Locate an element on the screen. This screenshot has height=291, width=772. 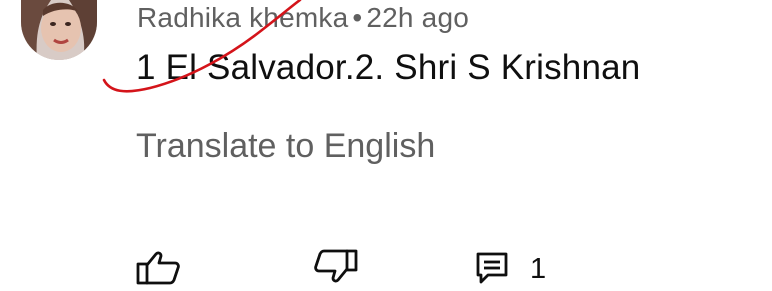
reply-count: 1 is located at coordinates (538, 269).